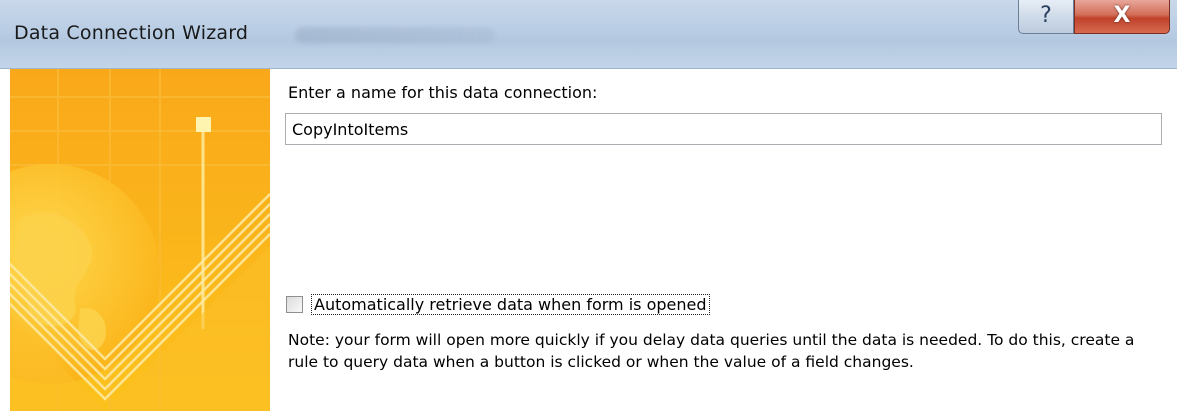  I want to click on auto-retrieve-checkbox, so click(294, 304).